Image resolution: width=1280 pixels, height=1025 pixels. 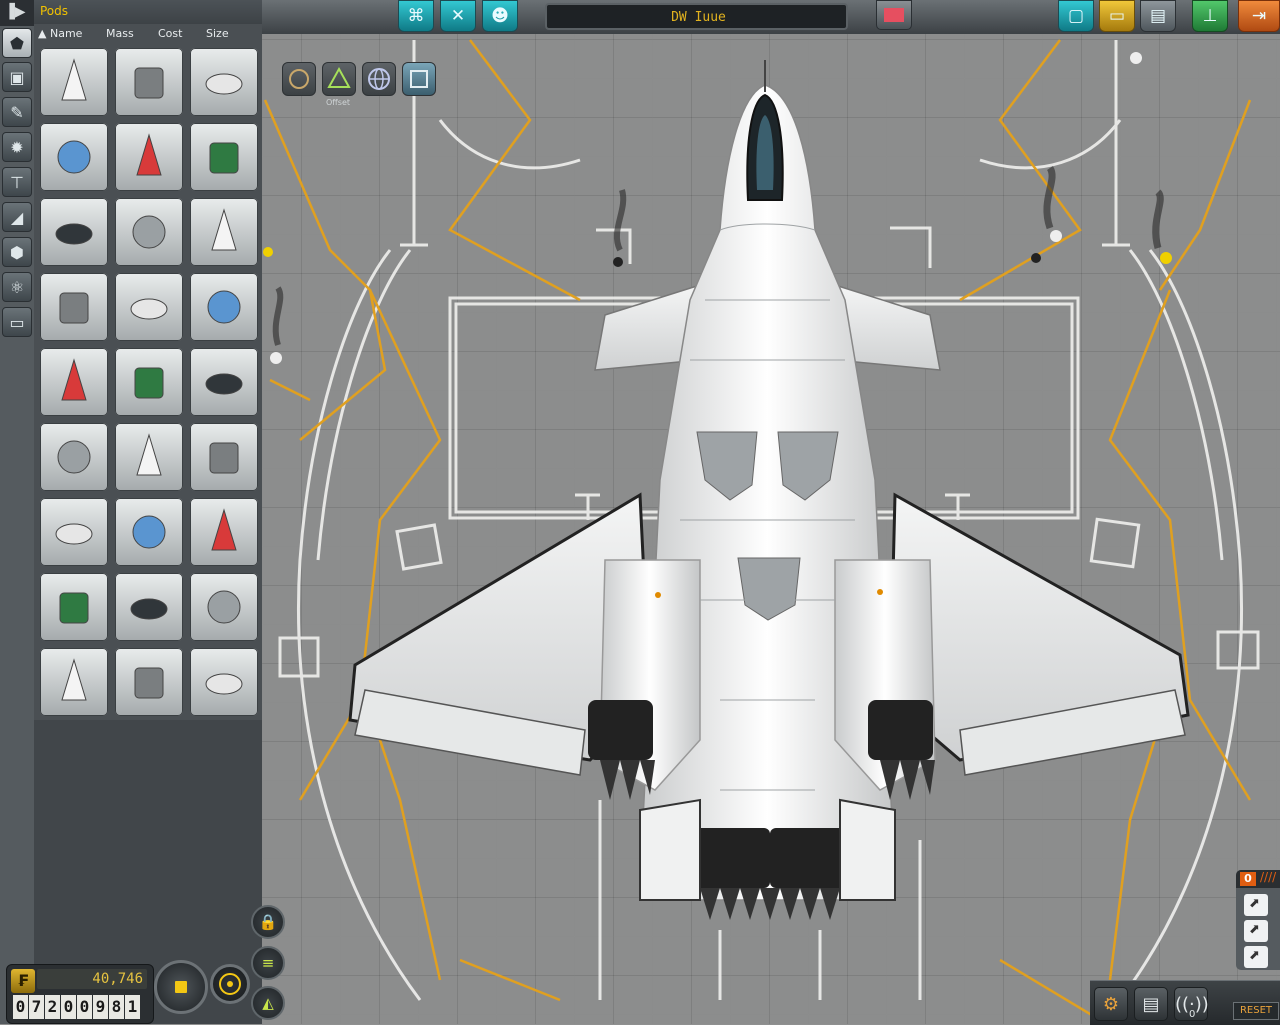 What do you see at coordinates (1248, 879) in the screenshot?
I see `current-stage-number: 0` at bounding box center [1248, 879].